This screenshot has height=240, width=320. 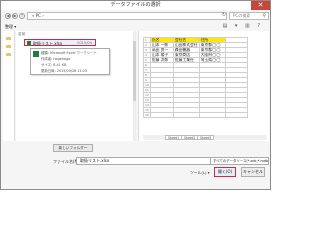 I want to click on back-button: ◀, so click(x=8, y=16).